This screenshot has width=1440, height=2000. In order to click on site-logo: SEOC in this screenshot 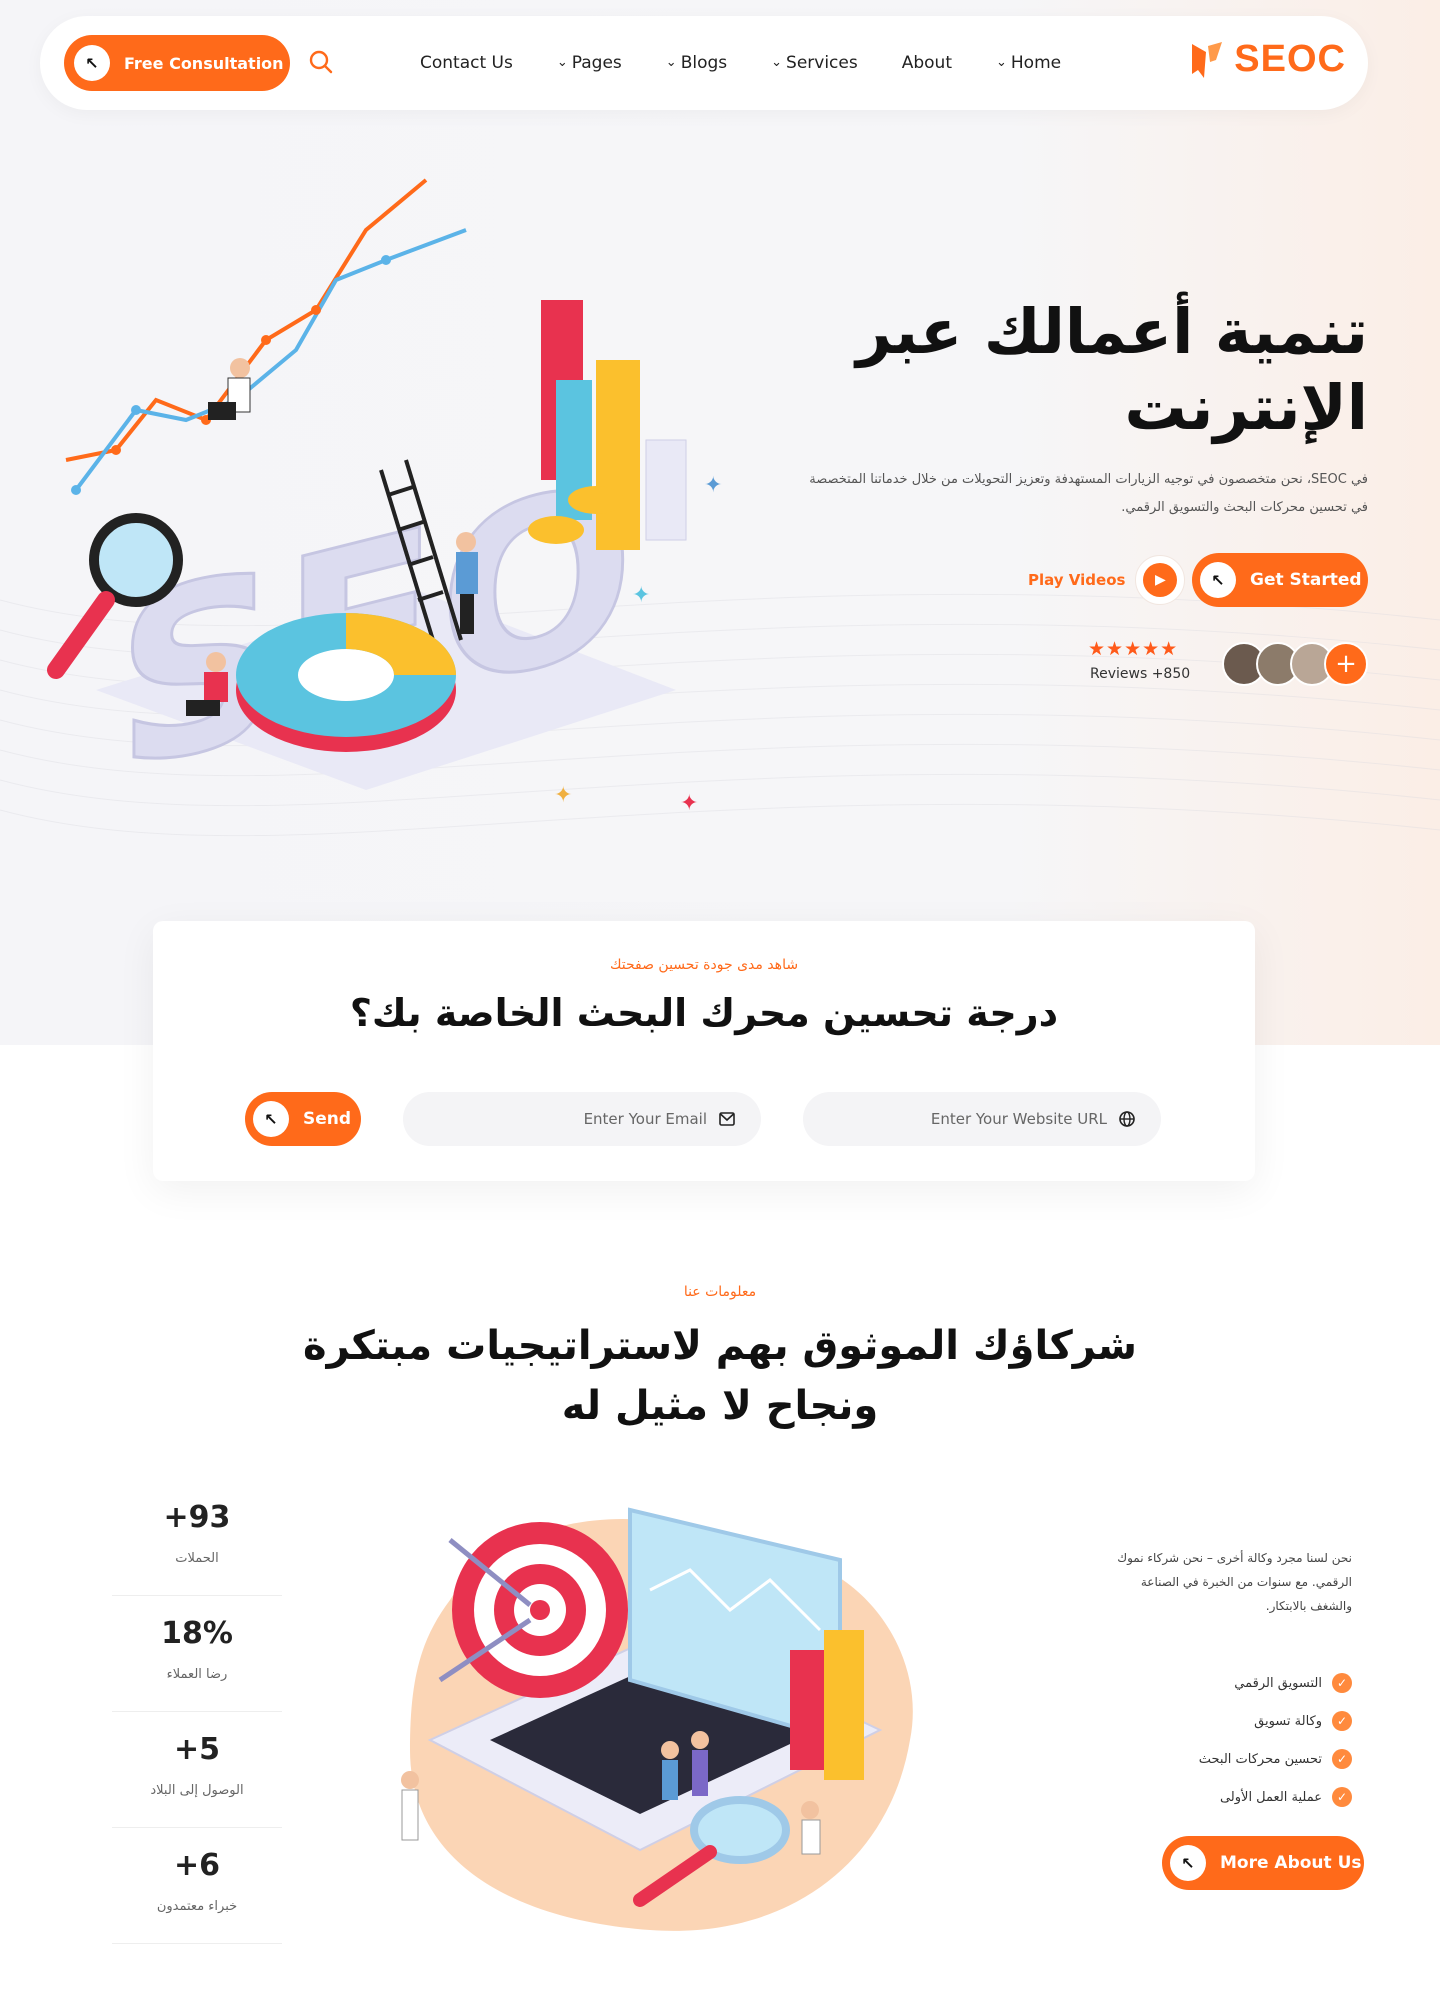, I will do `click(1268, 59)`.